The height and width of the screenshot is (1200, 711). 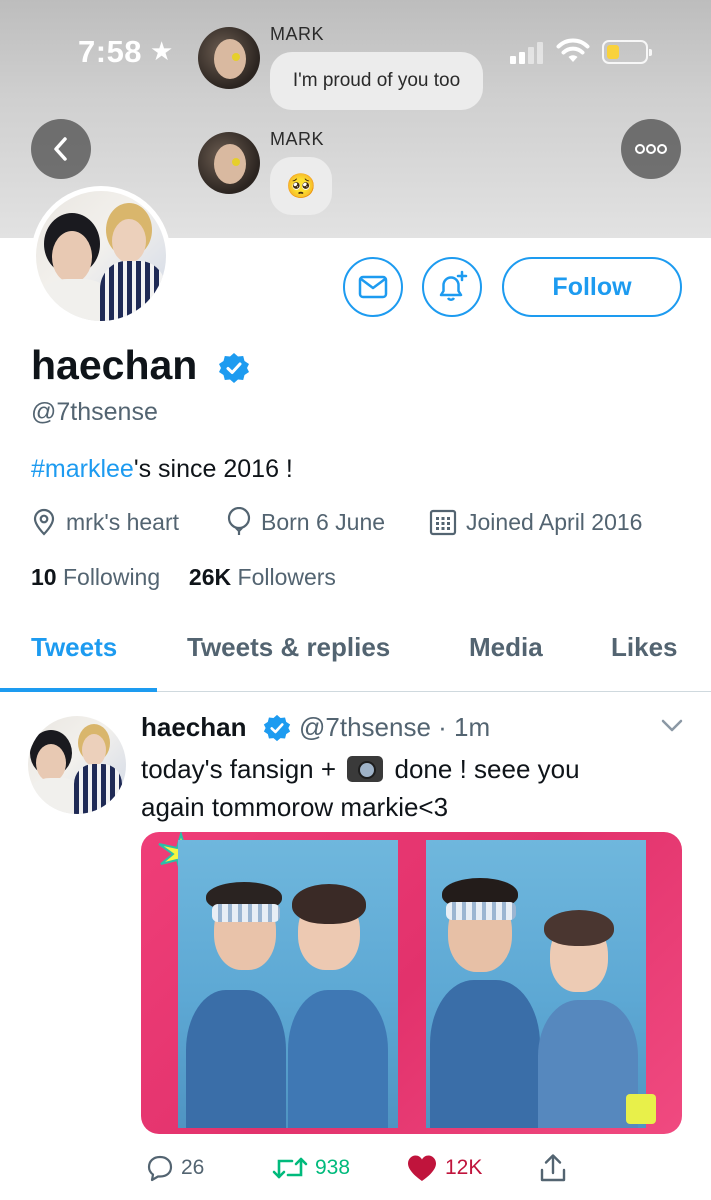 I want to click on back-button, so click(x=61, y=149).